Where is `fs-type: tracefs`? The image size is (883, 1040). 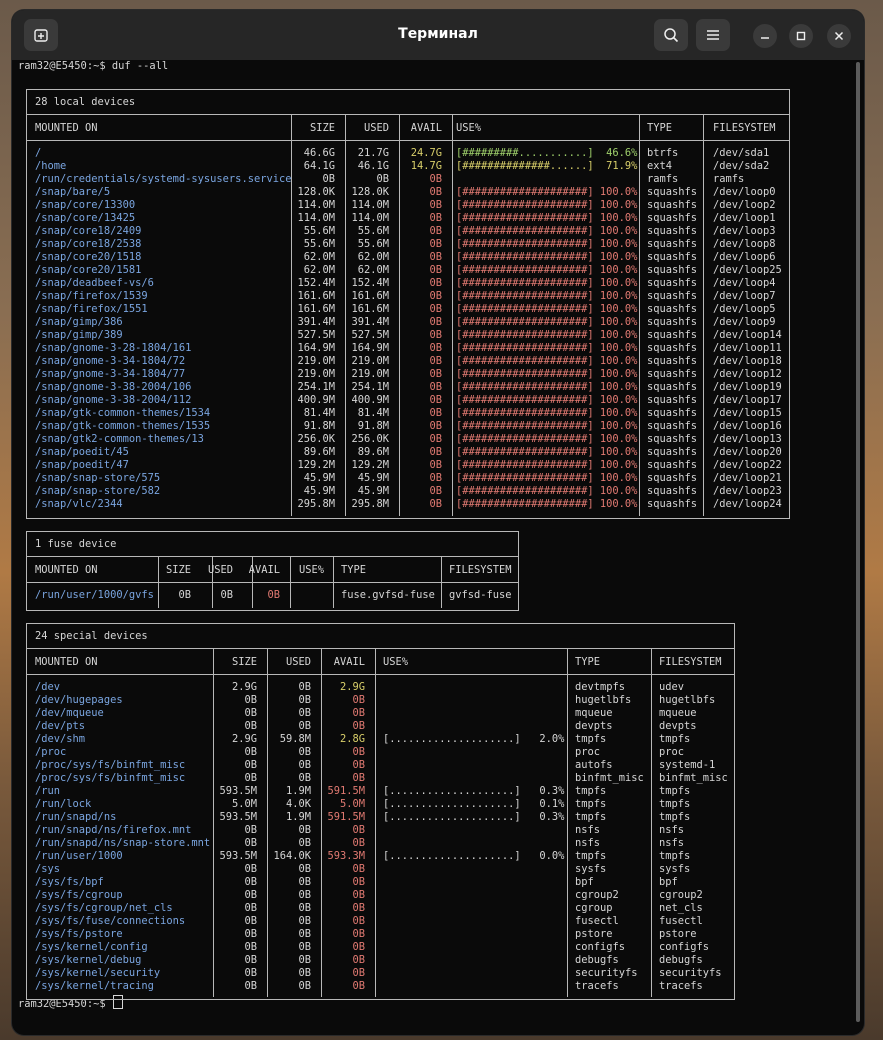
fs-type: tracefs is located at coordinates (597, 986).